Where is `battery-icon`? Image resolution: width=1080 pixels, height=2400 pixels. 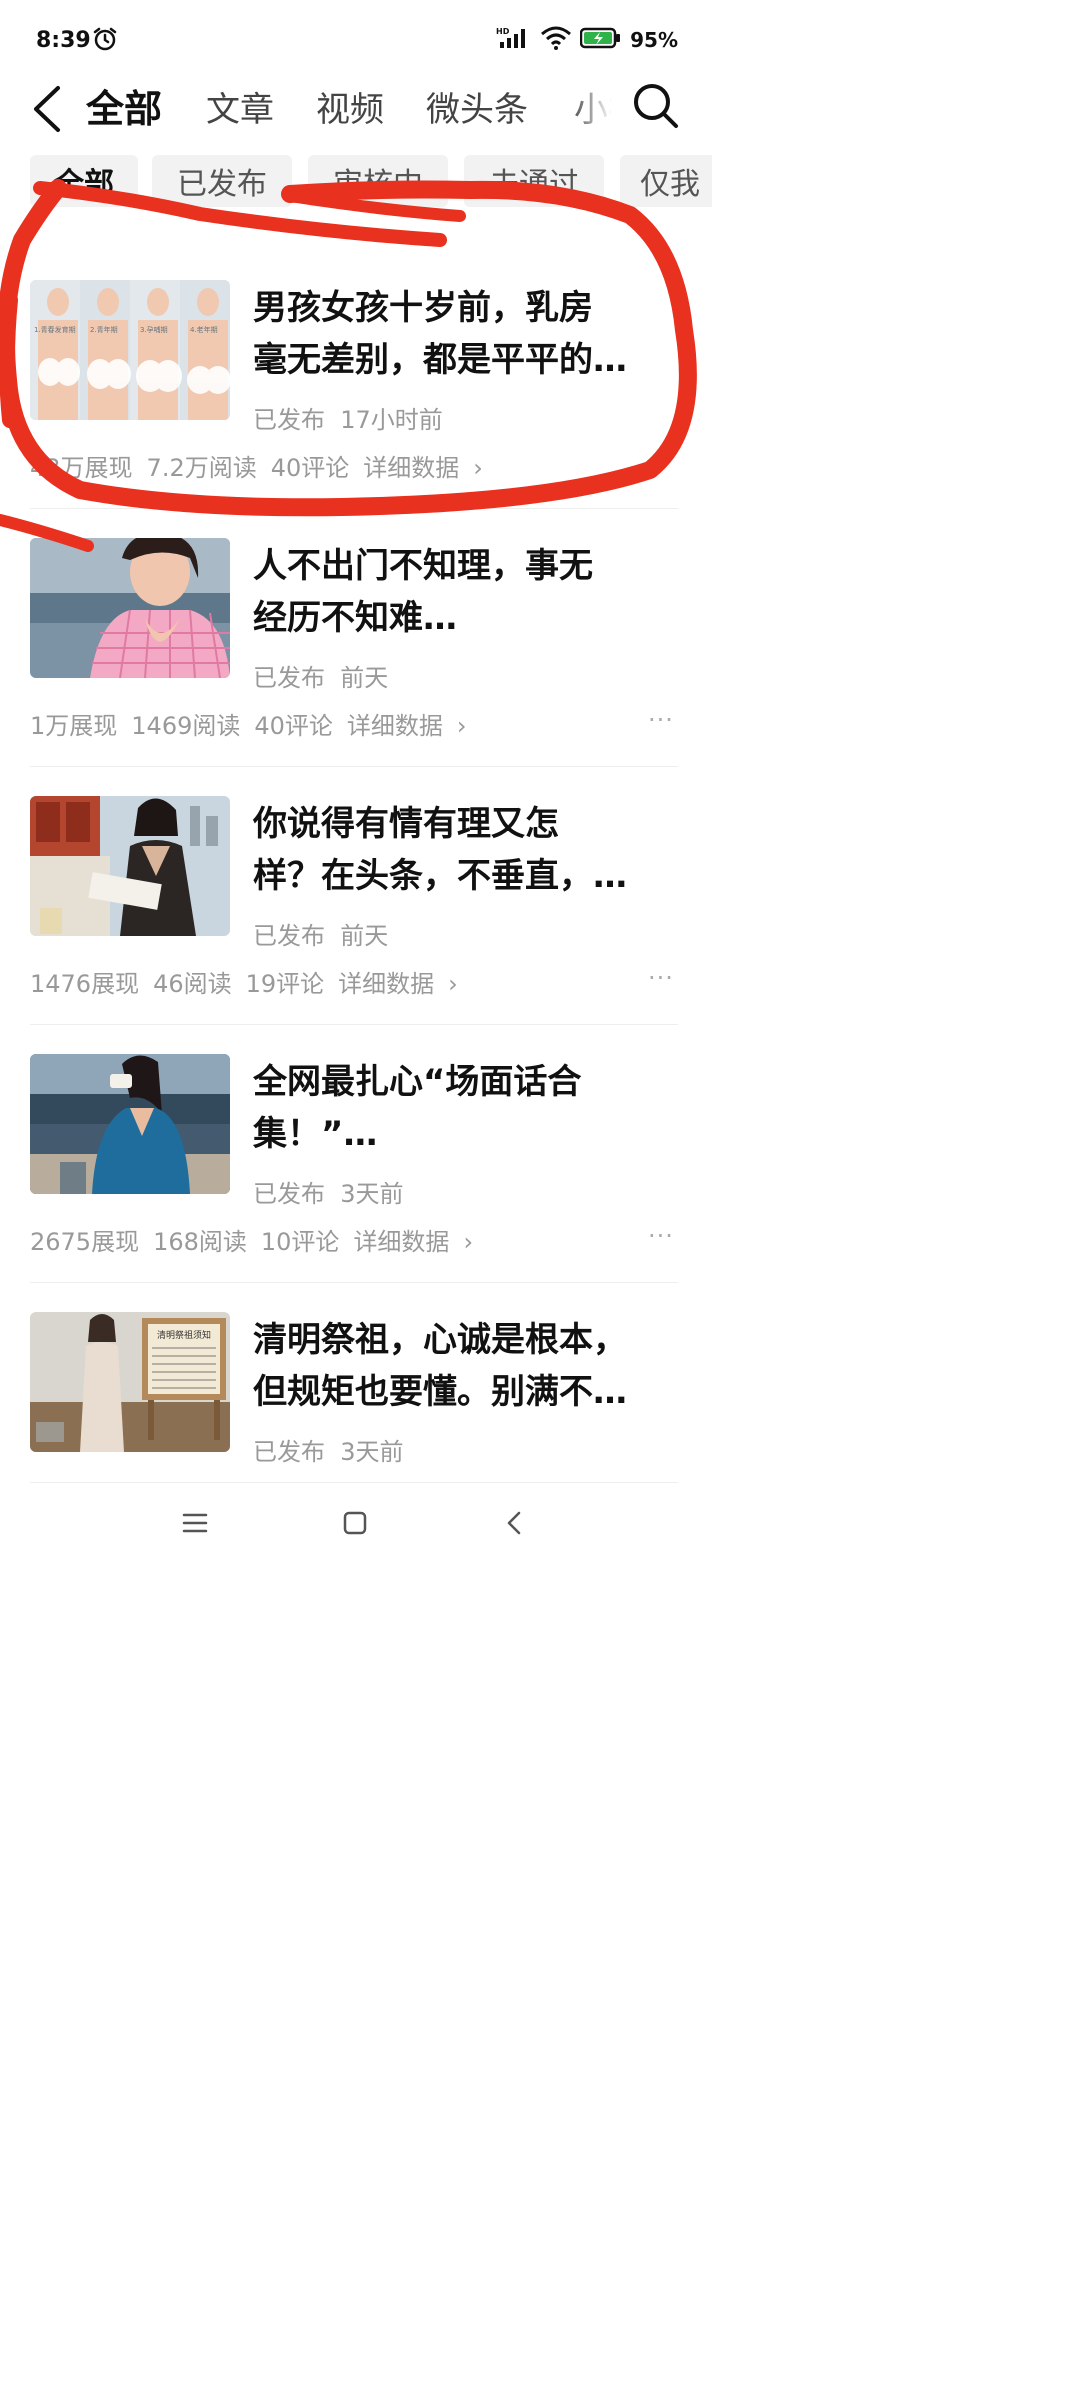 battery-icon is located at coordinates (600, 40).